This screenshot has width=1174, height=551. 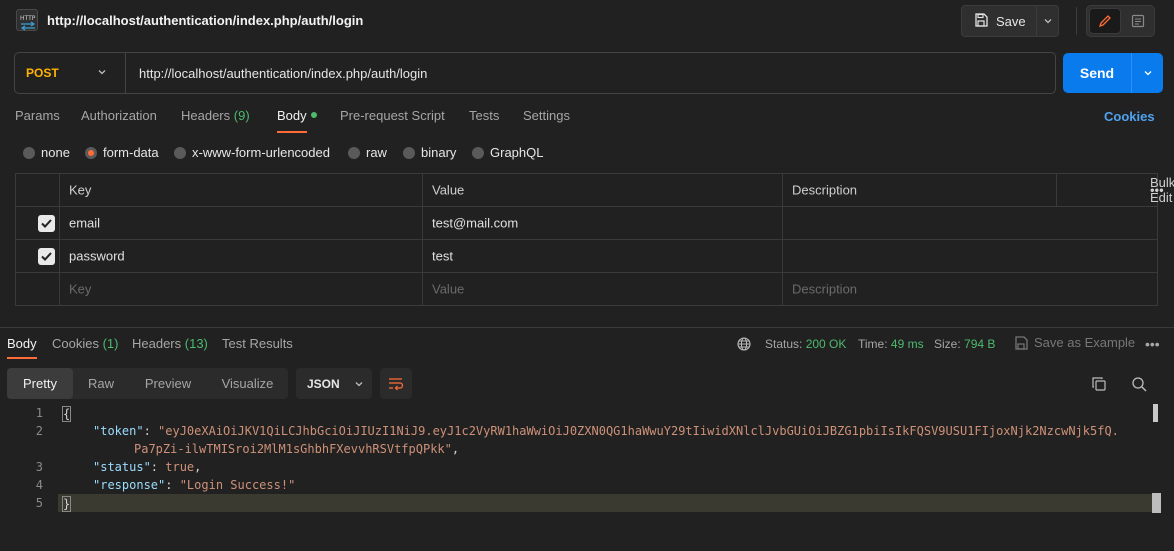 I want to click on save-button-group: Save, so click(x=1010, y=21).